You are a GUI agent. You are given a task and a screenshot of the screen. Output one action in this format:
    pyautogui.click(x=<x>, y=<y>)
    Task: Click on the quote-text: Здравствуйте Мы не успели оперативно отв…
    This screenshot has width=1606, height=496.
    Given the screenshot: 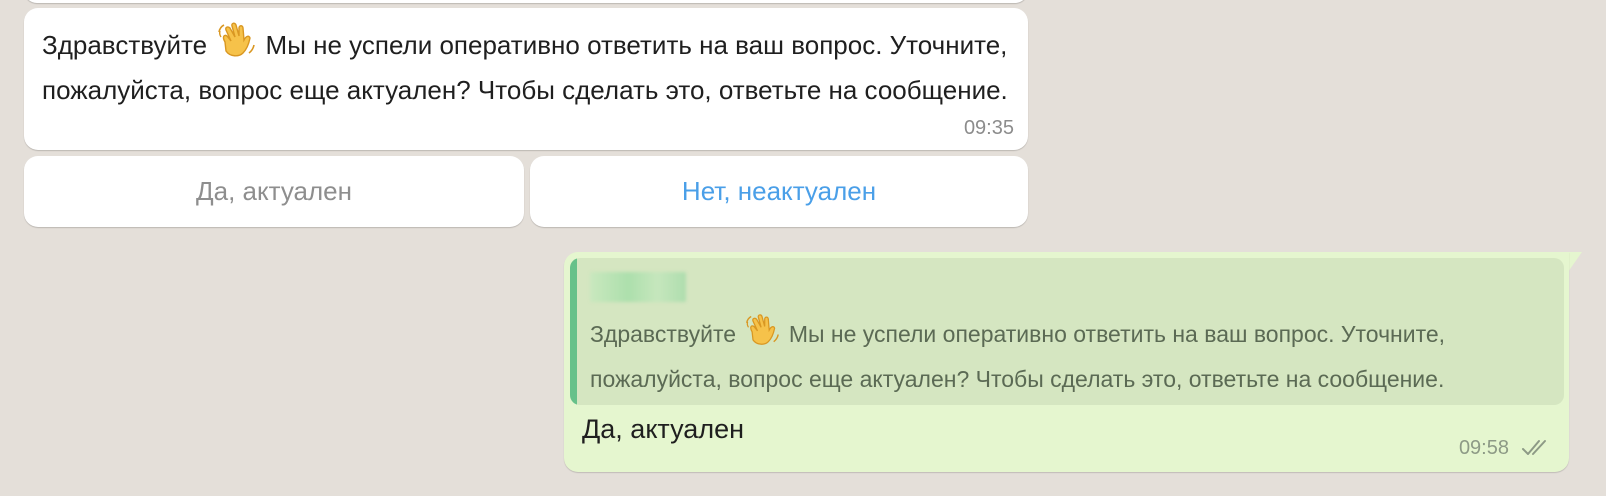 What is the action you would take?
    pyautogui.click(x=1070, y=355)
    